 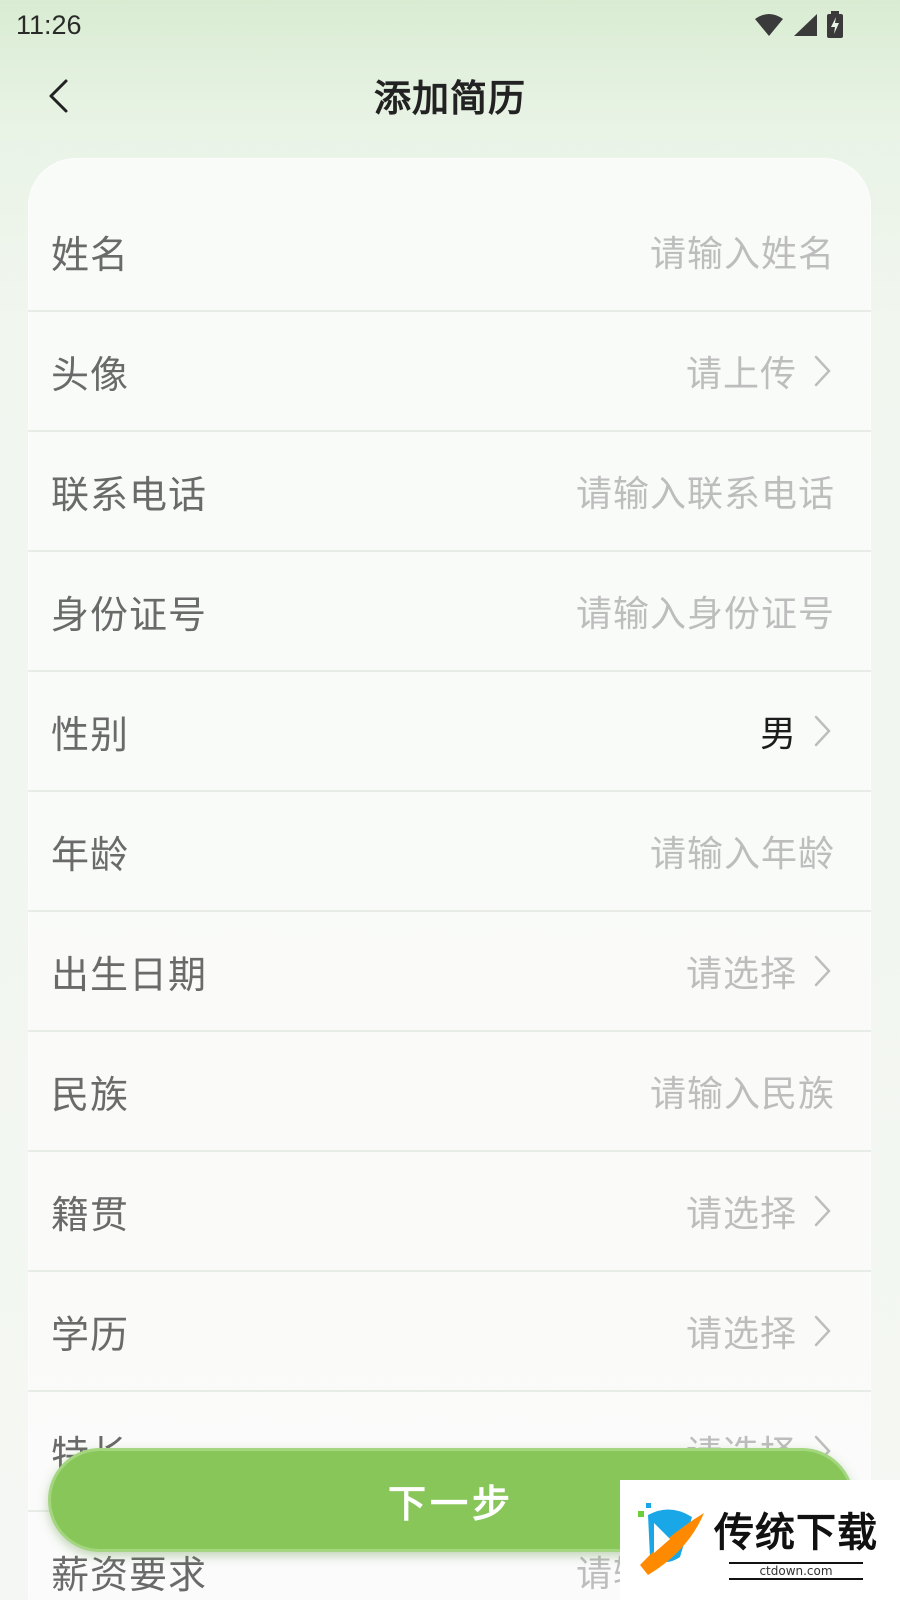 What do you see at coordinates (90, 734) in the screenshot?
I see `row-label: 性别` at bounding box center [90, 734].